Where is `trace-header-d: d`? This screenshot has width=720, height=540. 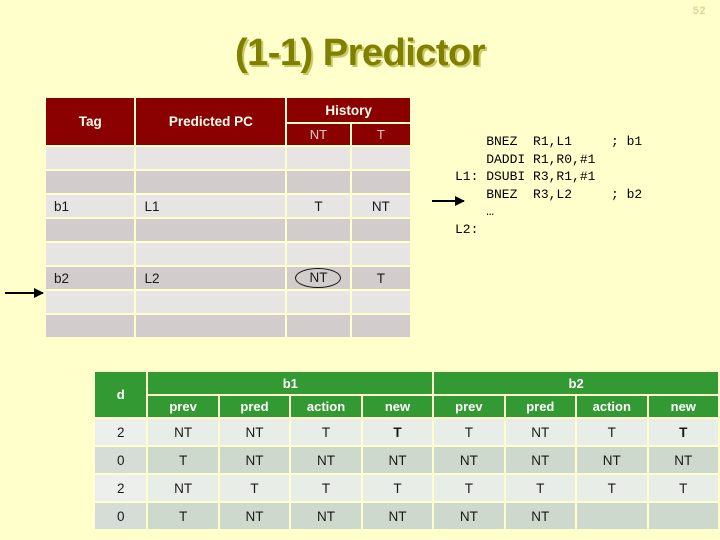 trace-header-d: d is located at coordinates (121, 394).